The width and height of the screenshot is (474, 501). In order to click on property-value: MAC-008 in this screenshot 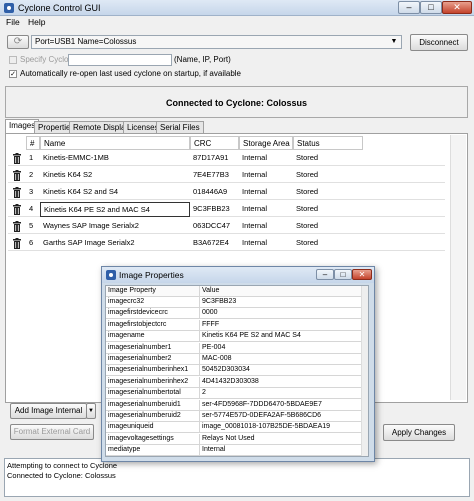, I will do `click(217, 358)`.